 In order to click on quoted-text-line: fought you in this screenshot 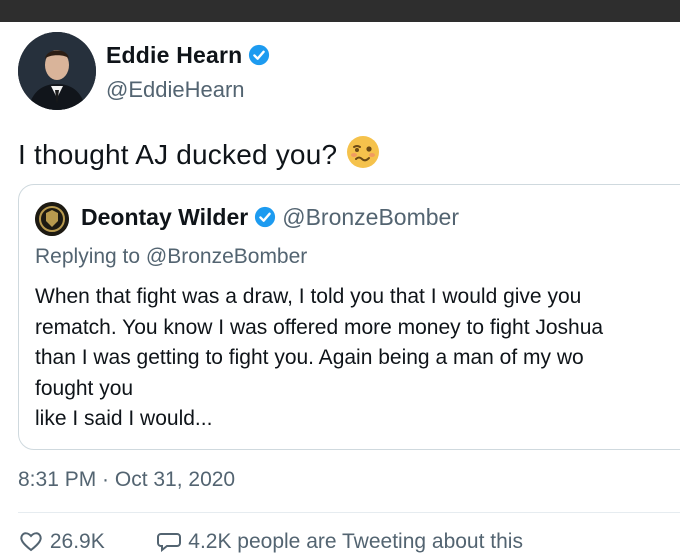, I will do `click(84, 388)`.